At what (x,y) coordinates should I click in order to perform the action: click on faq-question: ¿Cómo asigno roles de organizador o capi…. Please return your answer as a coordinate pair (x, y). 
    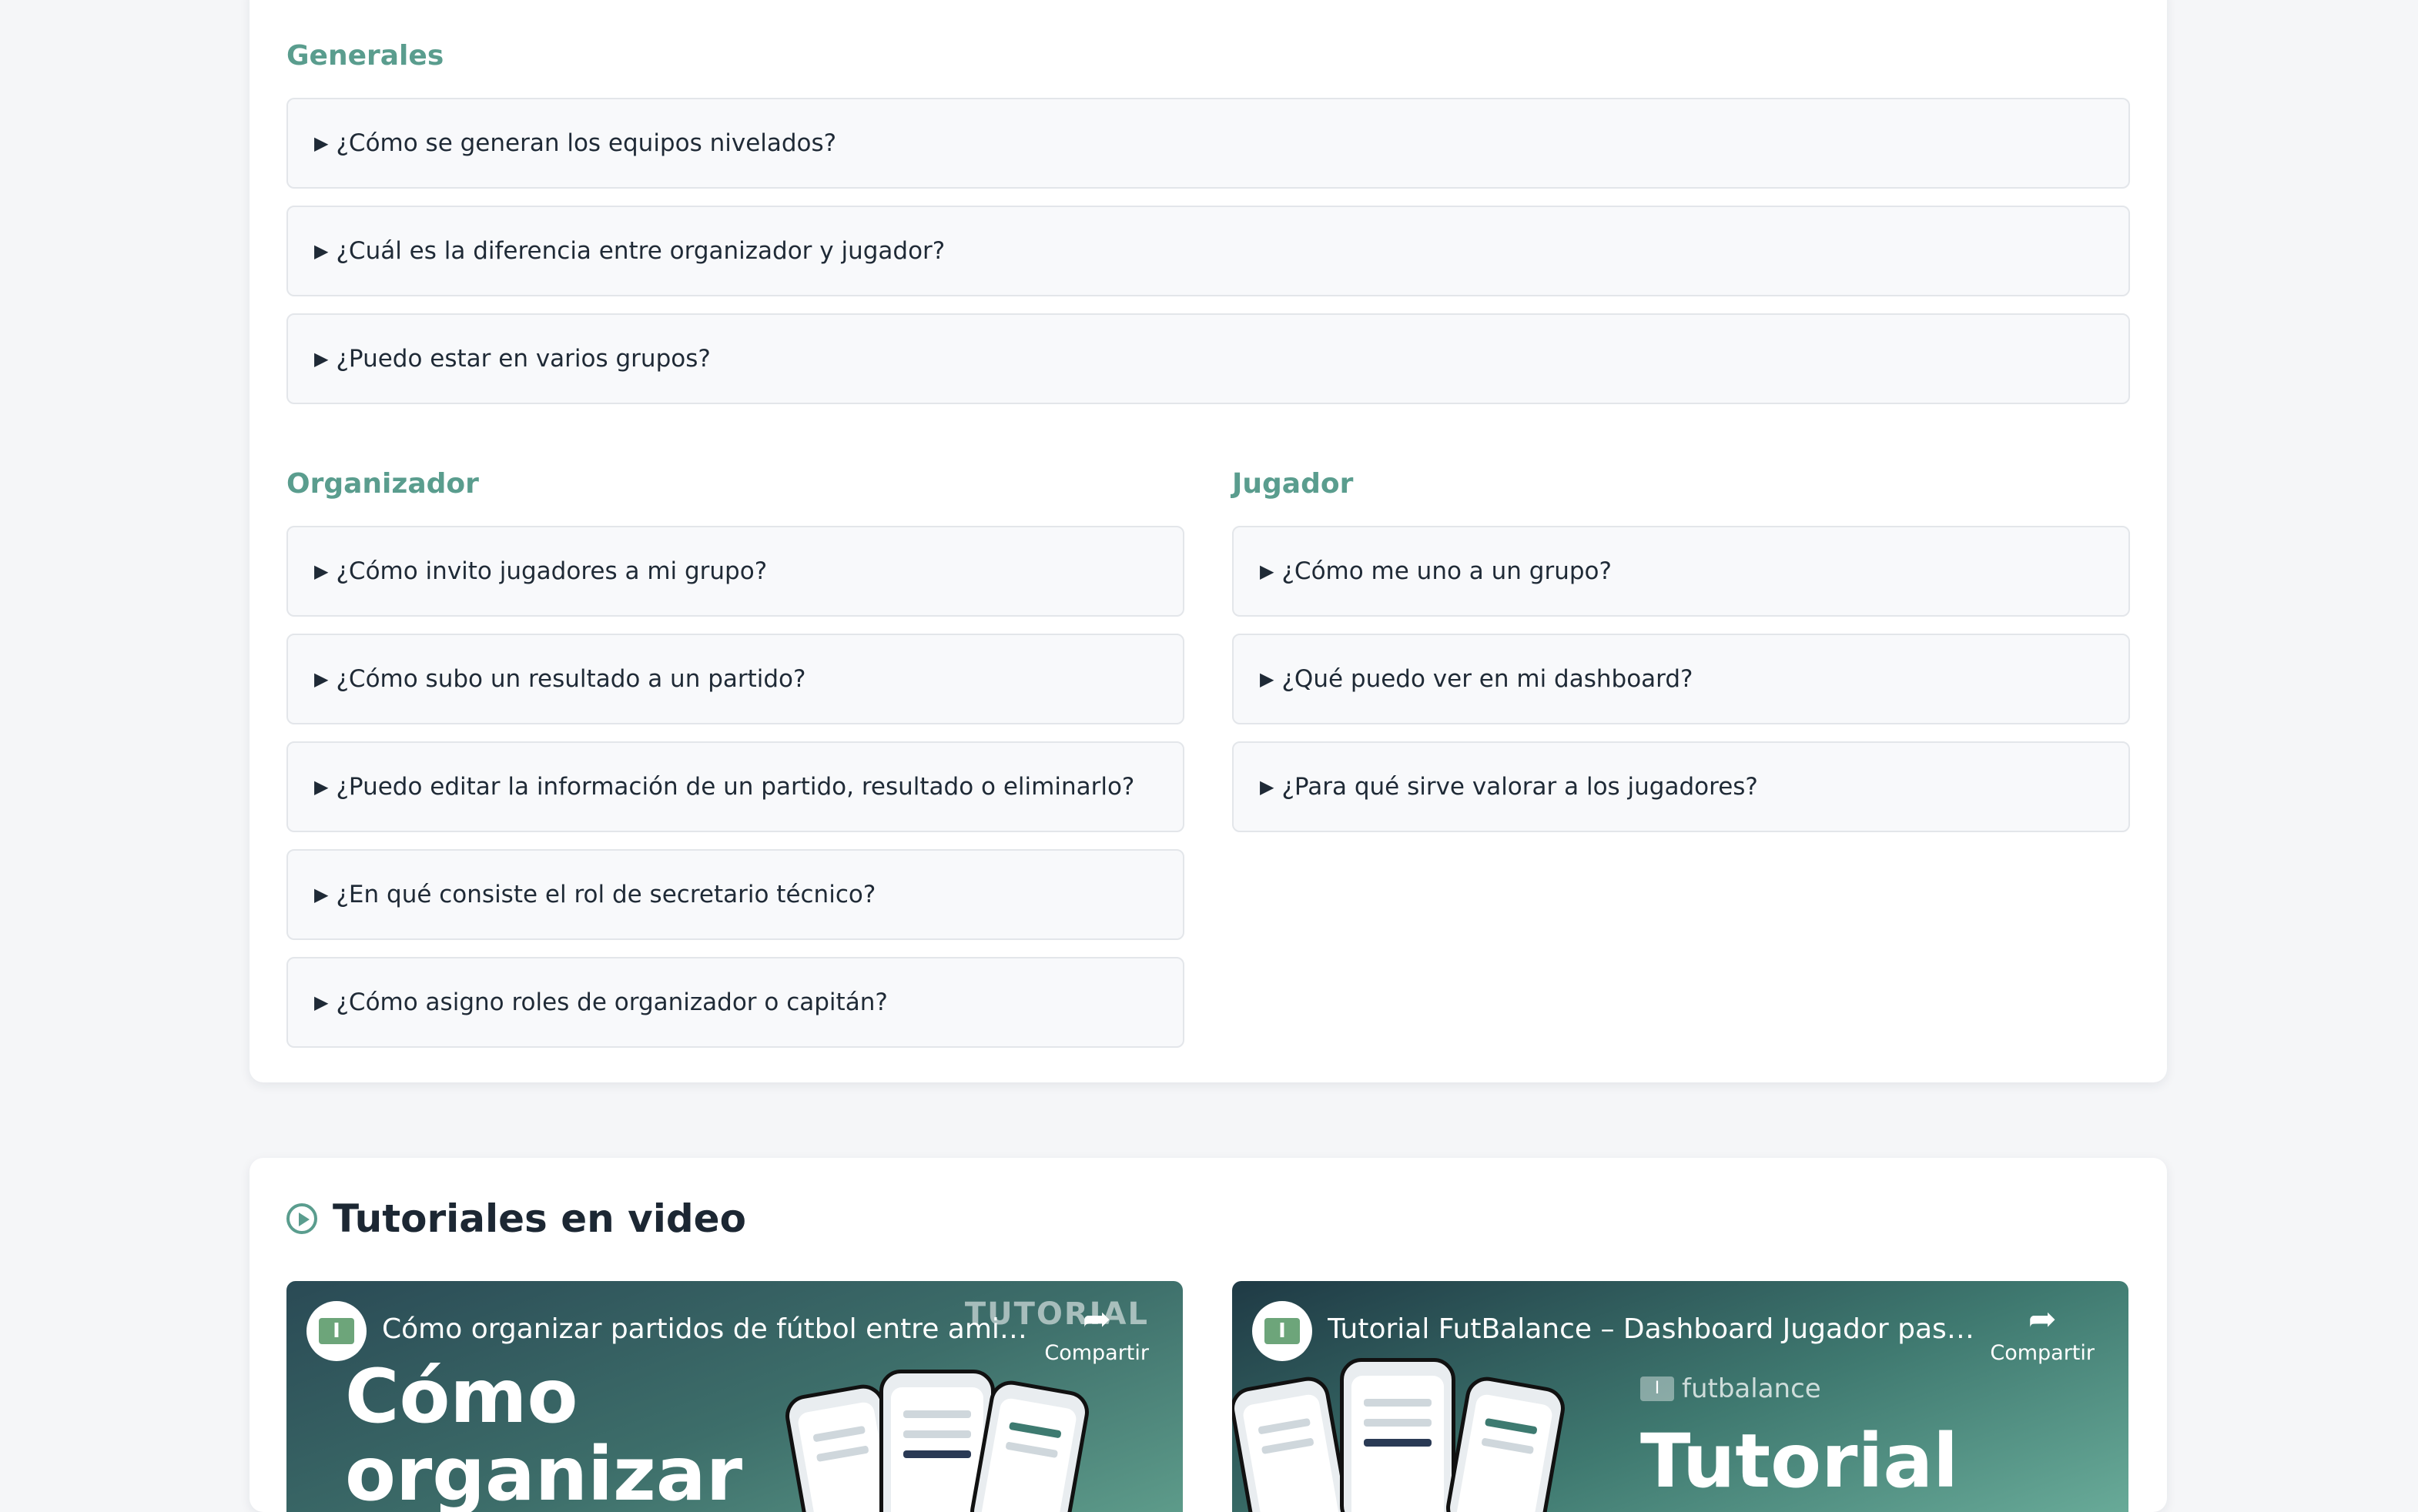
    Looking at the image, I should click on (612, 1002).